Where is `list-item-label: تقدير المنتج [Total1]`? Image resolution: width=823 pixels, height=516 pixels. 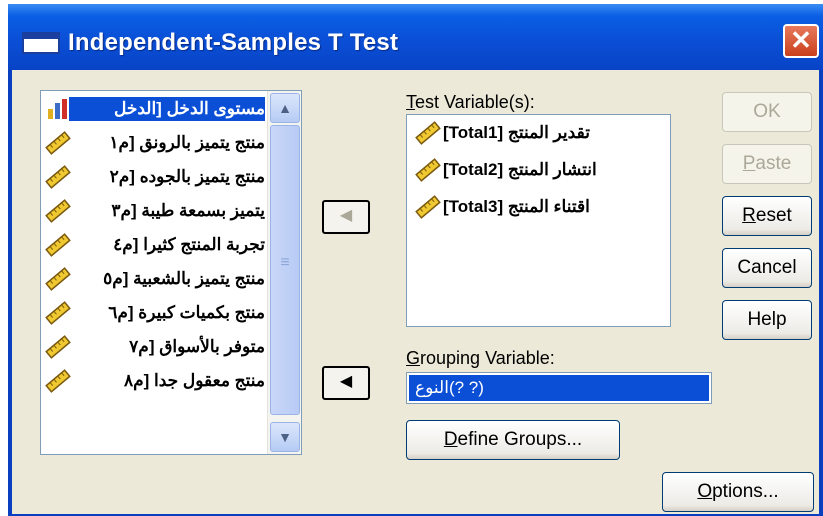
list-item-label: تقدير المنتج [Total1] is located at coordinates (516, 132).